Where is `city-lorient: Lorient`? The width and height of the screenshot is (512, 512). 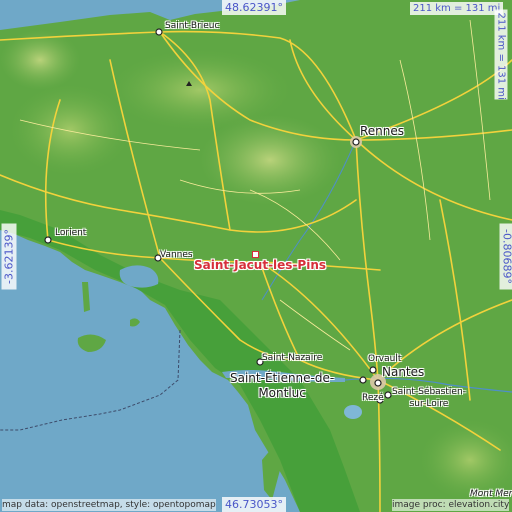 city-lorient: Lorient is located at coordinates (70, 233).